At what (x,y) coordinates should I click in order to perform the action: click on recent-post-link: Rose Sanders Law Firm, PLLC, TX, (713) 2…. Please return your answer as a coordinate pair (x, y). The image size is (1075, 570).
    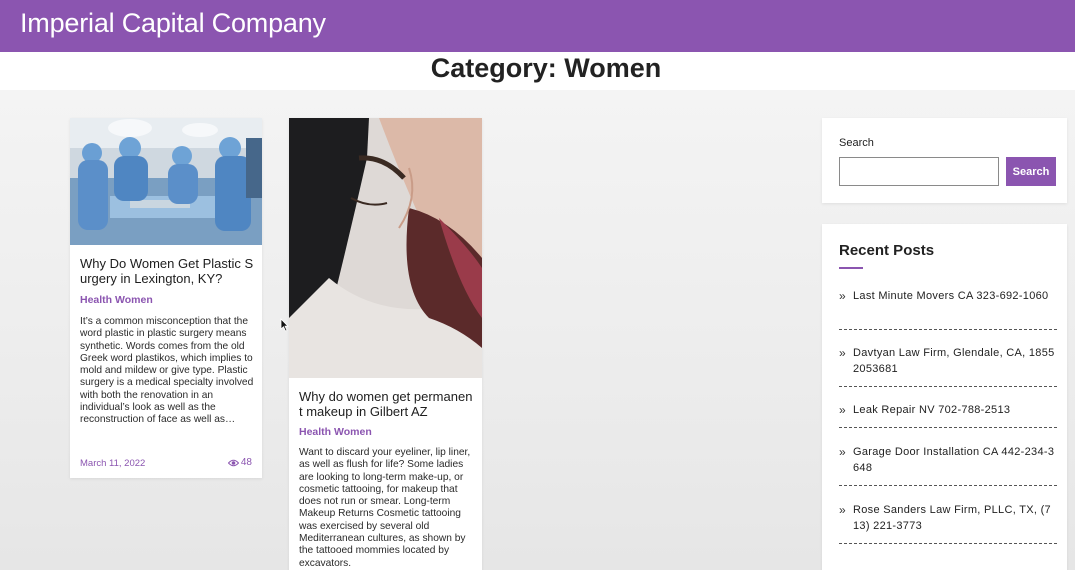
    Looking at the image, I should click on (955, 518).